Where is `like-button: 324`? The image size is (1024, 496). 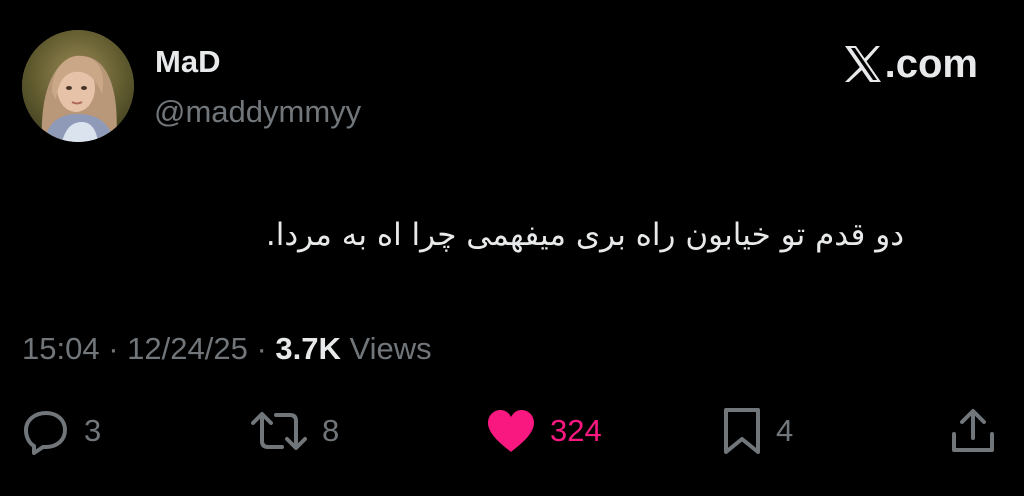
like-button: 324 is located at coordinates (544, 431).